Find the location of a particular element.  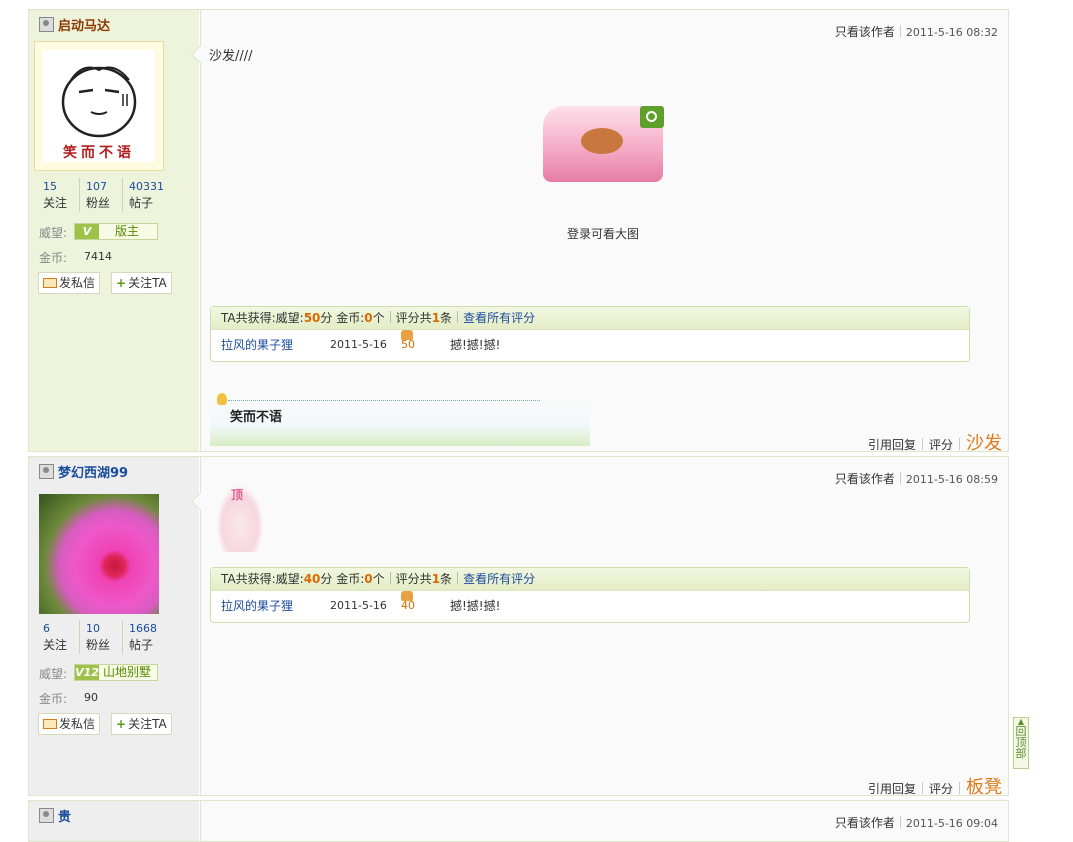

stat-posts: 40331 帖子 is located at coordinates (143, 195).